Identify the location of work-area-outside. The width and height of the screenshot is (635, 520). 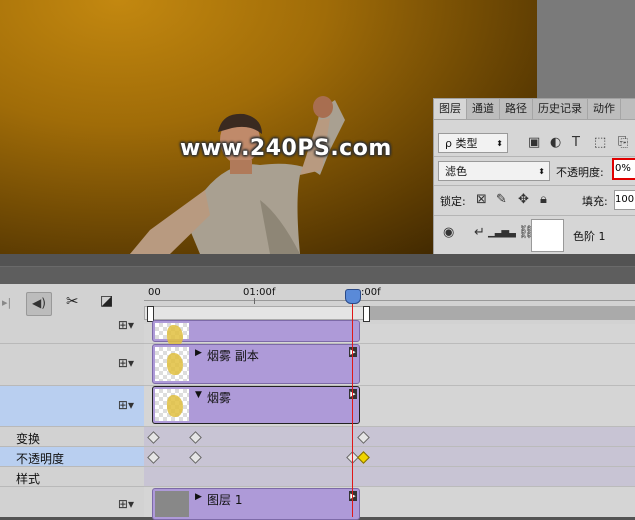
(500, 313).